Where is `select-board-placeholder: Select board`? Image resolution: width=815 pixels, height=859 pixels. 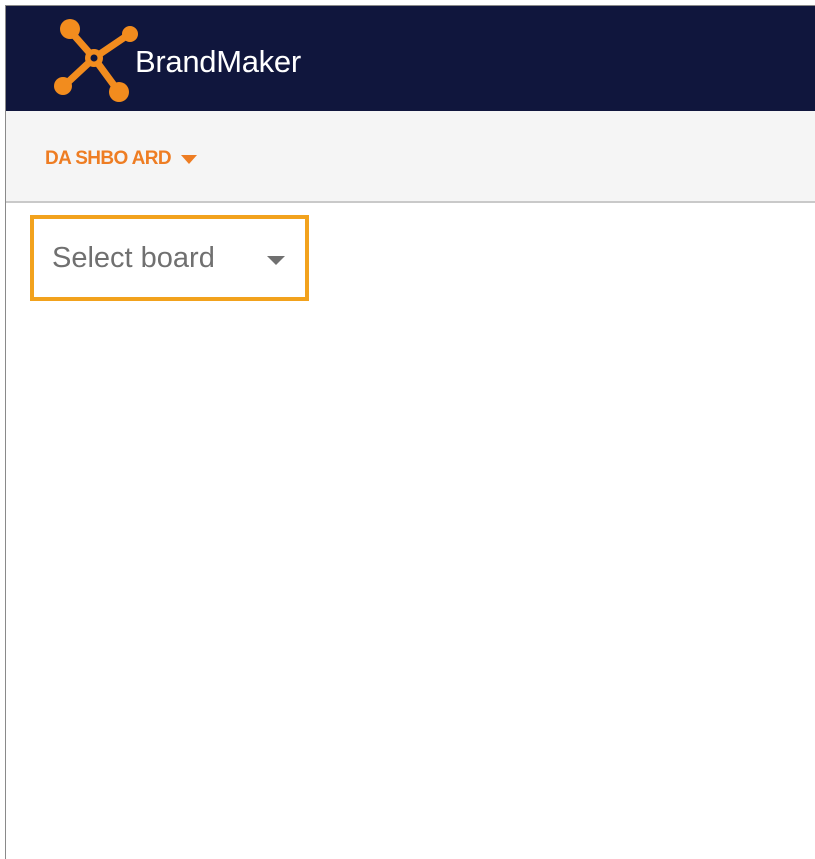
select-board-placeholder: Select board is located at coordinates (133, 257).